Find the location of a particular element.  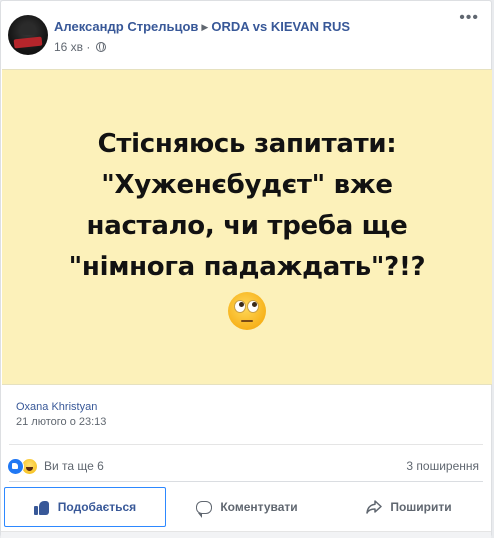

public-globe-icon is located at coordinates (100, 47).